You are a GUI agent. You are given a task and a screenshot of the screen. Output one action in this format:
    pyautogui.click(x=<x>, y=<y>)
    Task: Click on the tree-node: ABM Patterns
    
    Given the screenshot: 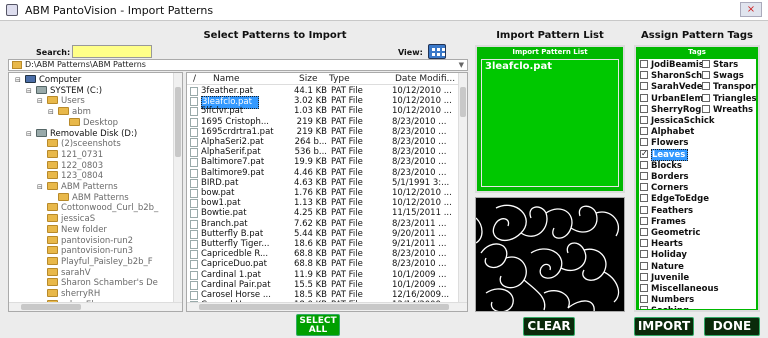 What is the action you would take?
    pyautogui.click(x=93, y=198)
    